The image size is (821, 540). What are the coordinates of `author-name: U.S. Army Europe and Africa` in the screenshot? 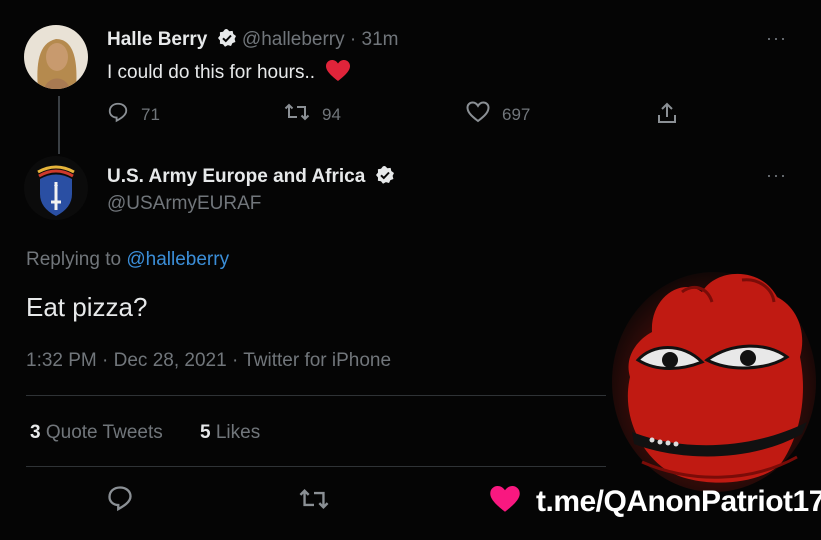 It's located at (236, 176).